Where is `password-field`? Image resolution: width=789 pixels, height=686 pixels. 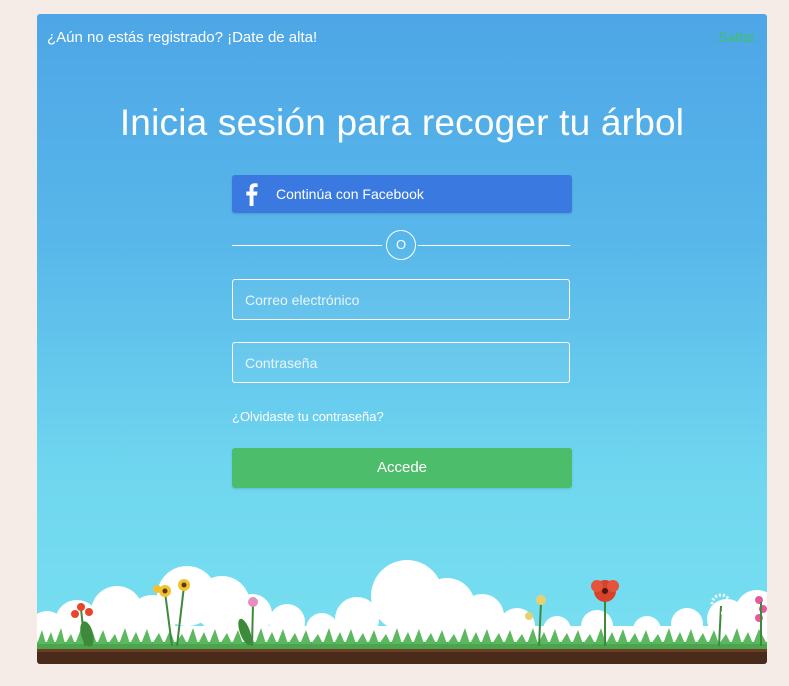 password-field is located at coordinates (401, 362).